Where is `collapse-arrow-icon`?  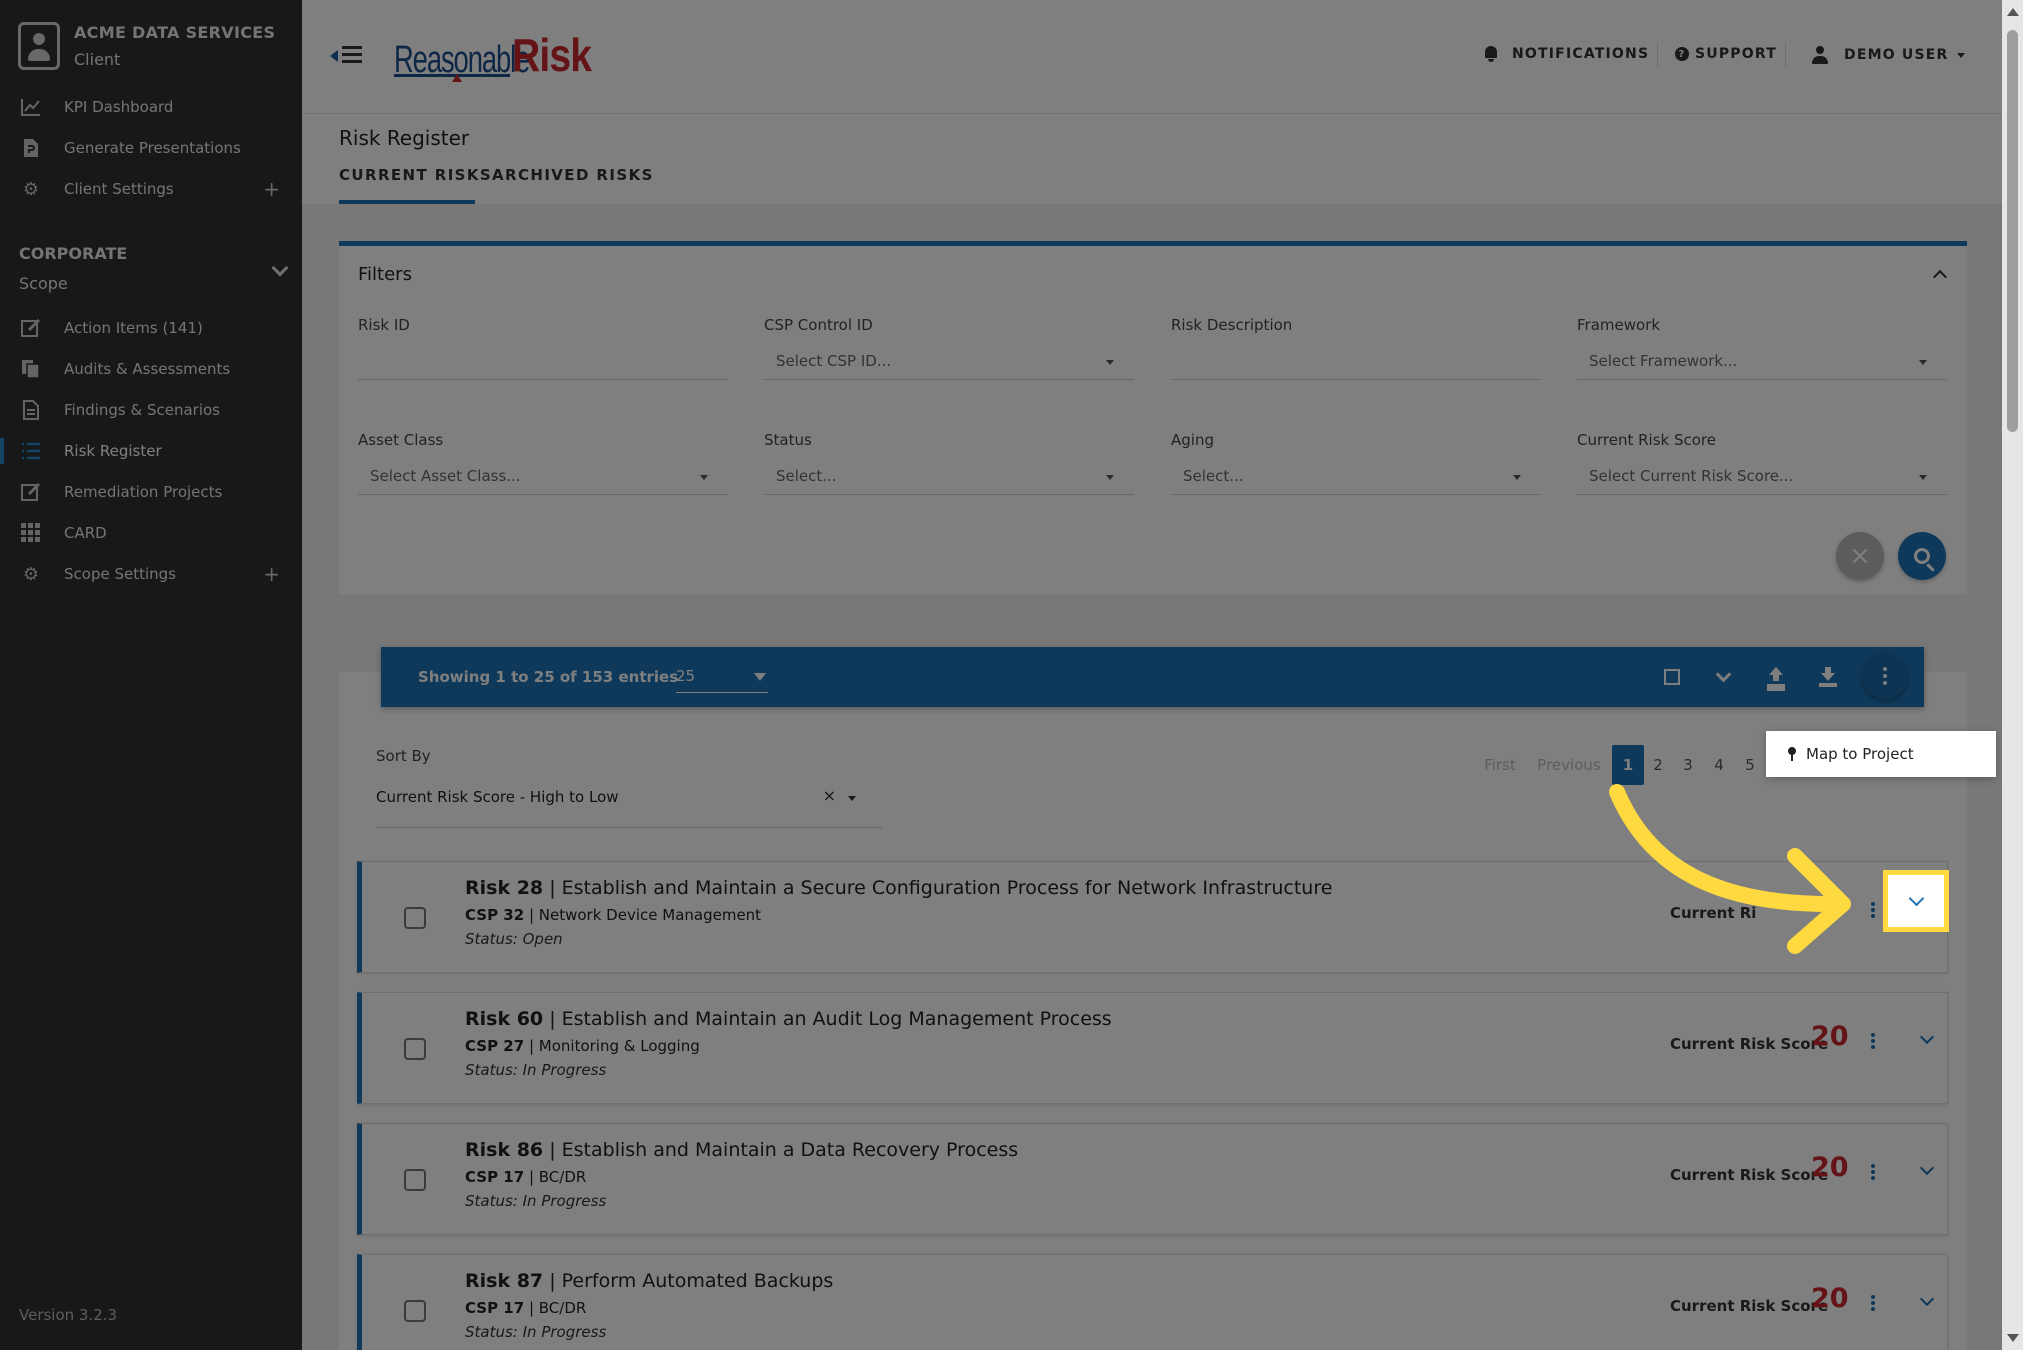
collapse-arrow-icon is located at coordinates (334, 56).